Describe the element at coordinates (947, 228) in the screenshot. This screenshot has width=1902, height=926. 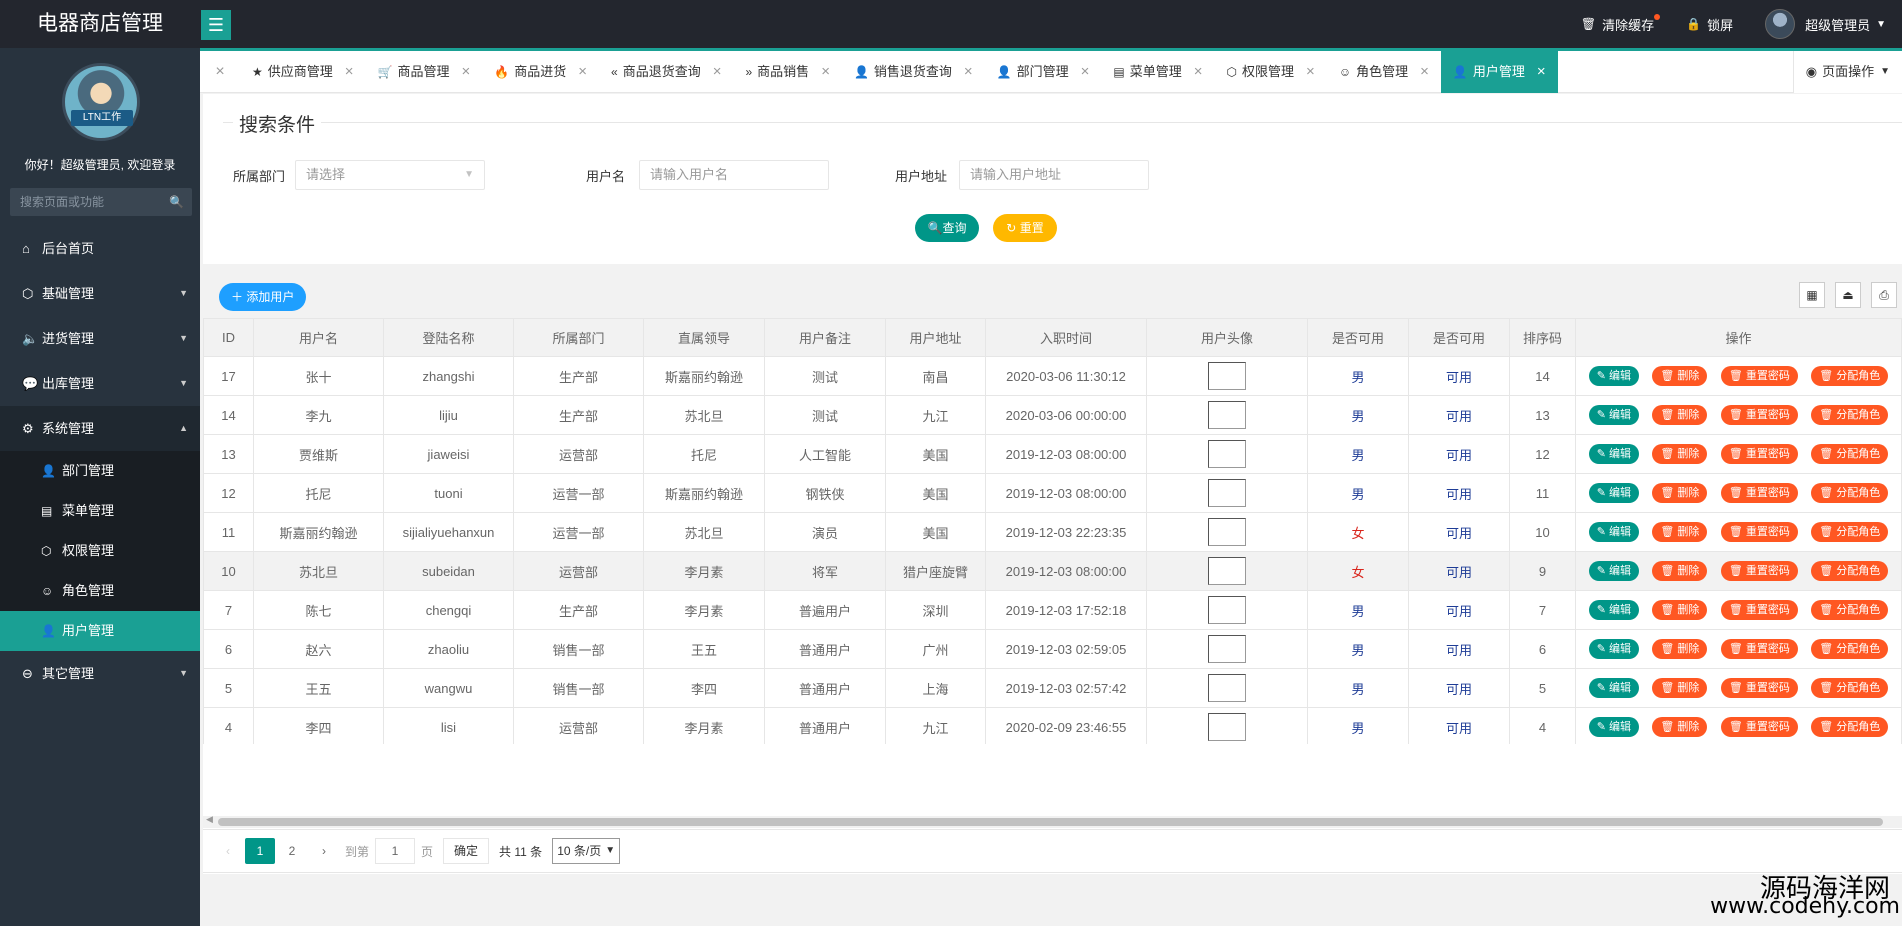
I see `query-button: 🔍查询` at that location.